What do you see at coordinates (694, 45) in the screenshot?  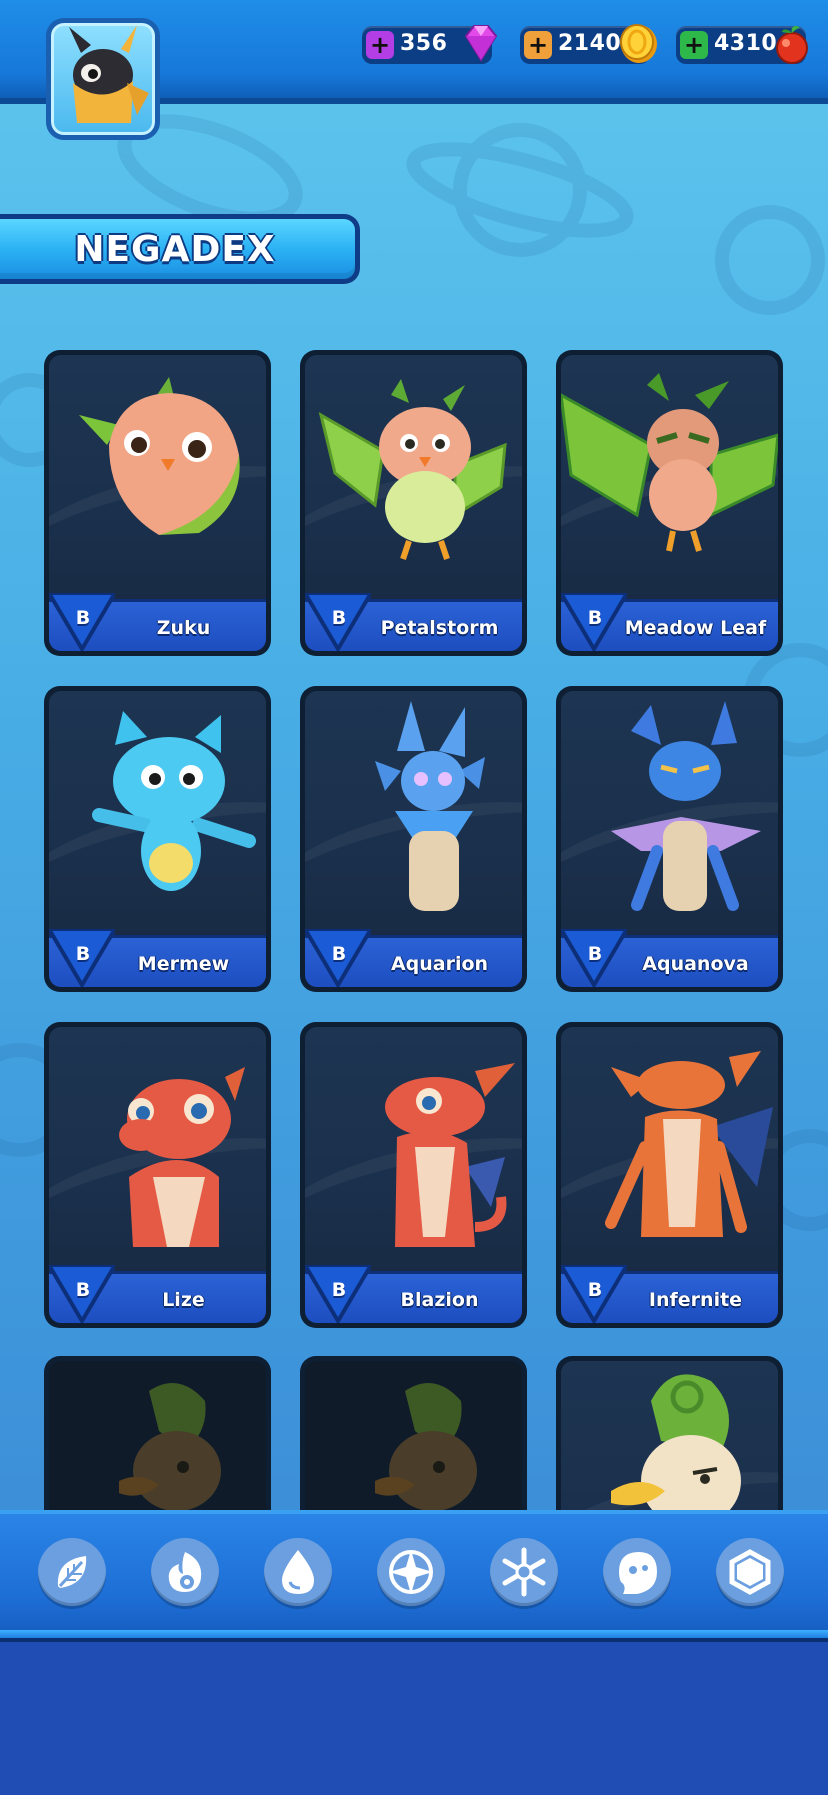 I see `add-berries-button: +` at bounding box center [694, 45].